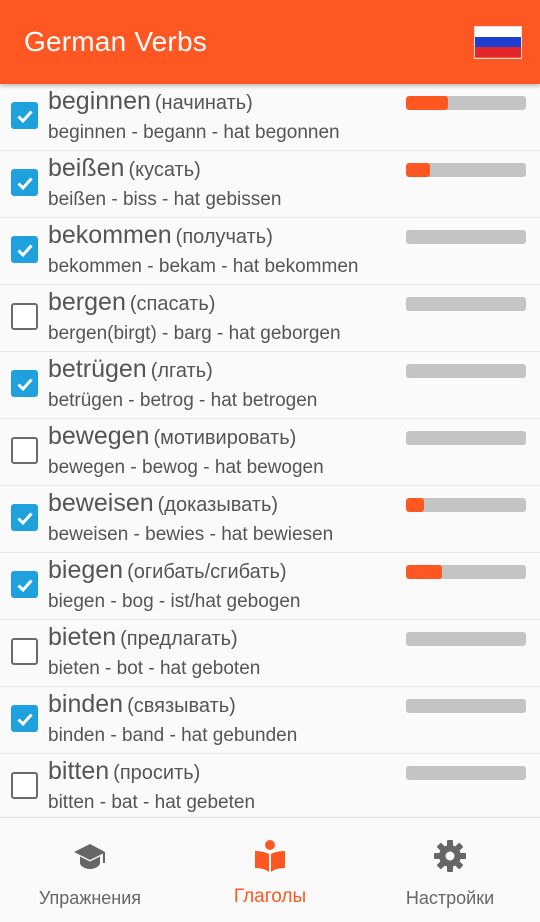 The image size is (540, 922). I want to click on nav-settings-label: Настройки, so click(450, 898).